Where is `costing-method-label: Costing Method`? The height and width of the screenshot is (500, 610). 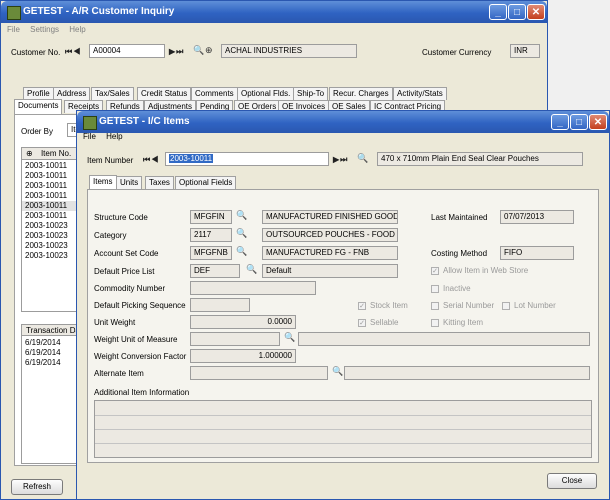
costing-method-label: Costing Method is located at coordinates (459, 253).